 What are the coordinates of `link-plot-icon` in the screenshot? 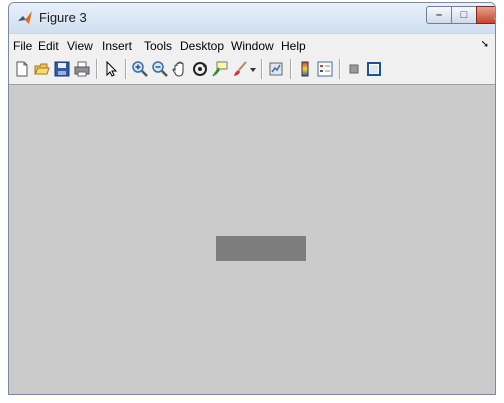 It's located at (276, 69).